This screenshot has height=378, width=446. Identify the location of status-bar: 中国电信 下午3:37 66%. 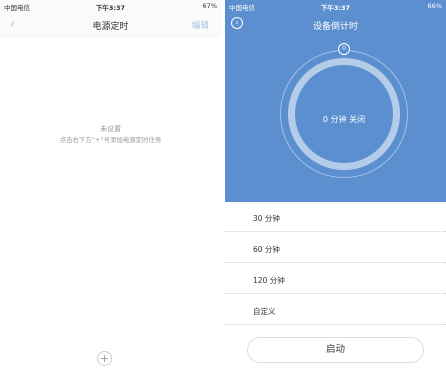
(335, 6).